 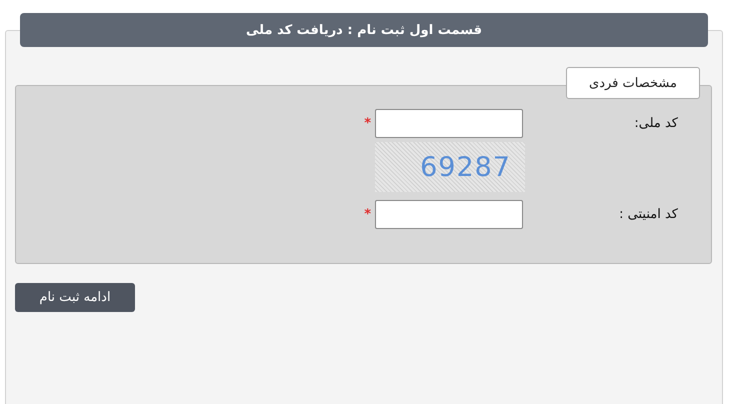 What do you see at coordinates (364, 30) in the screenshot?
I see `page-title: قسمت اول ثبت نام : دریافت کد ملی` at bounding box center [364, 30].